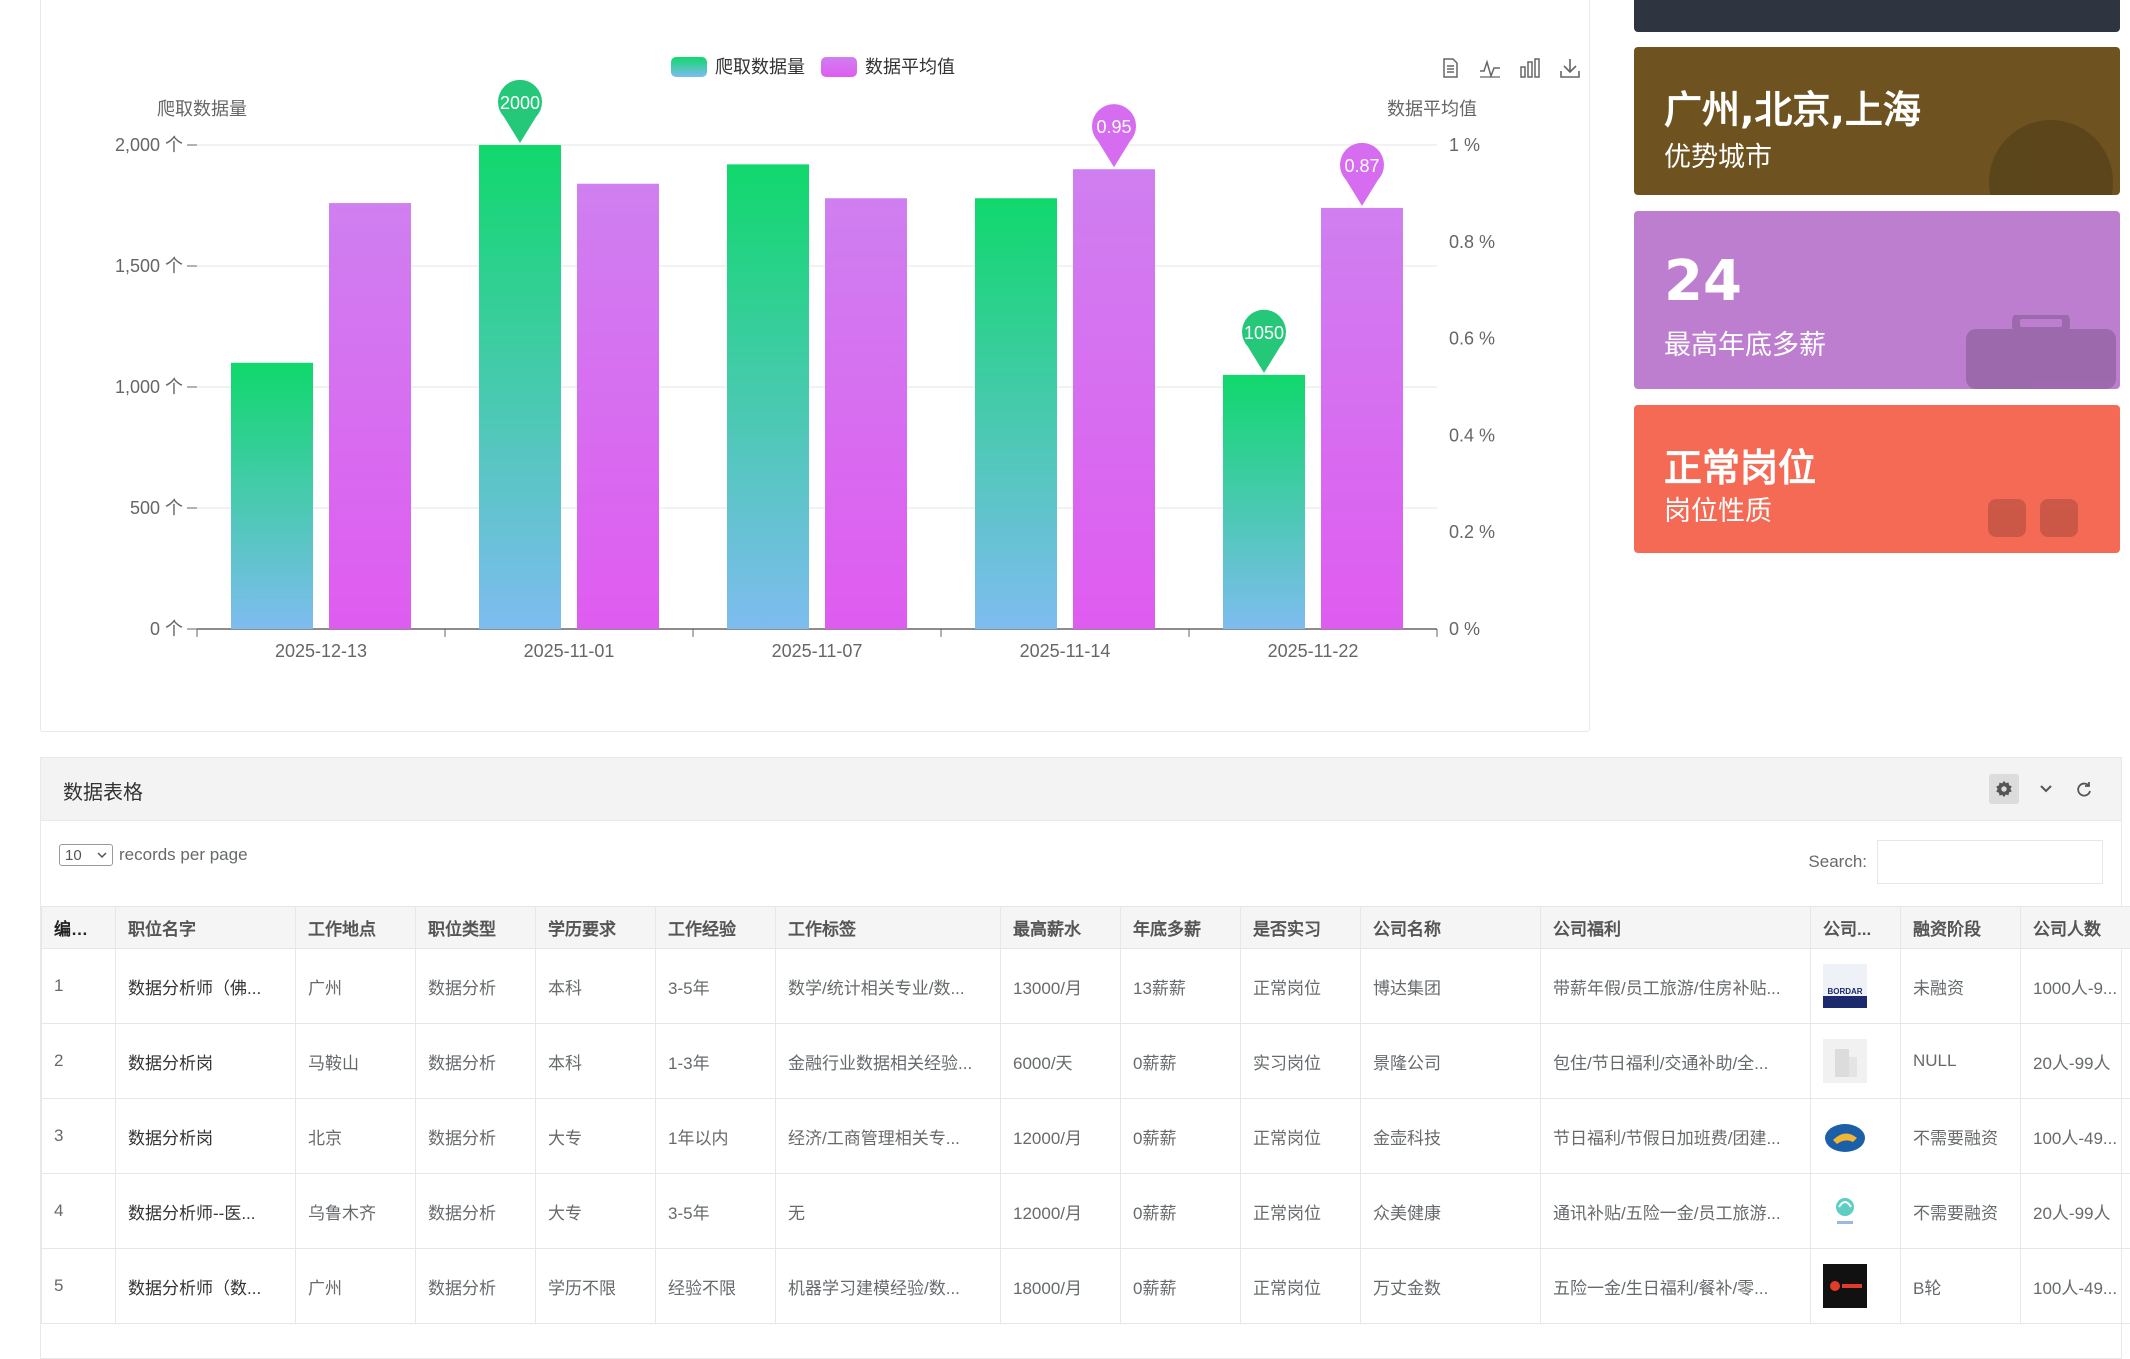  I want to click on job-type: 数据分析, so click(476, 1136).